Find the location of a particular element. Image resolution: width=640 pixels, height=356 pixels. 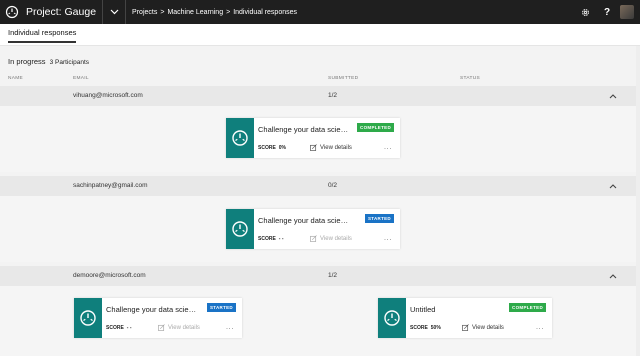

breadcrumb-machine-learning: Machine Learning is located at coordinates (195, 12).